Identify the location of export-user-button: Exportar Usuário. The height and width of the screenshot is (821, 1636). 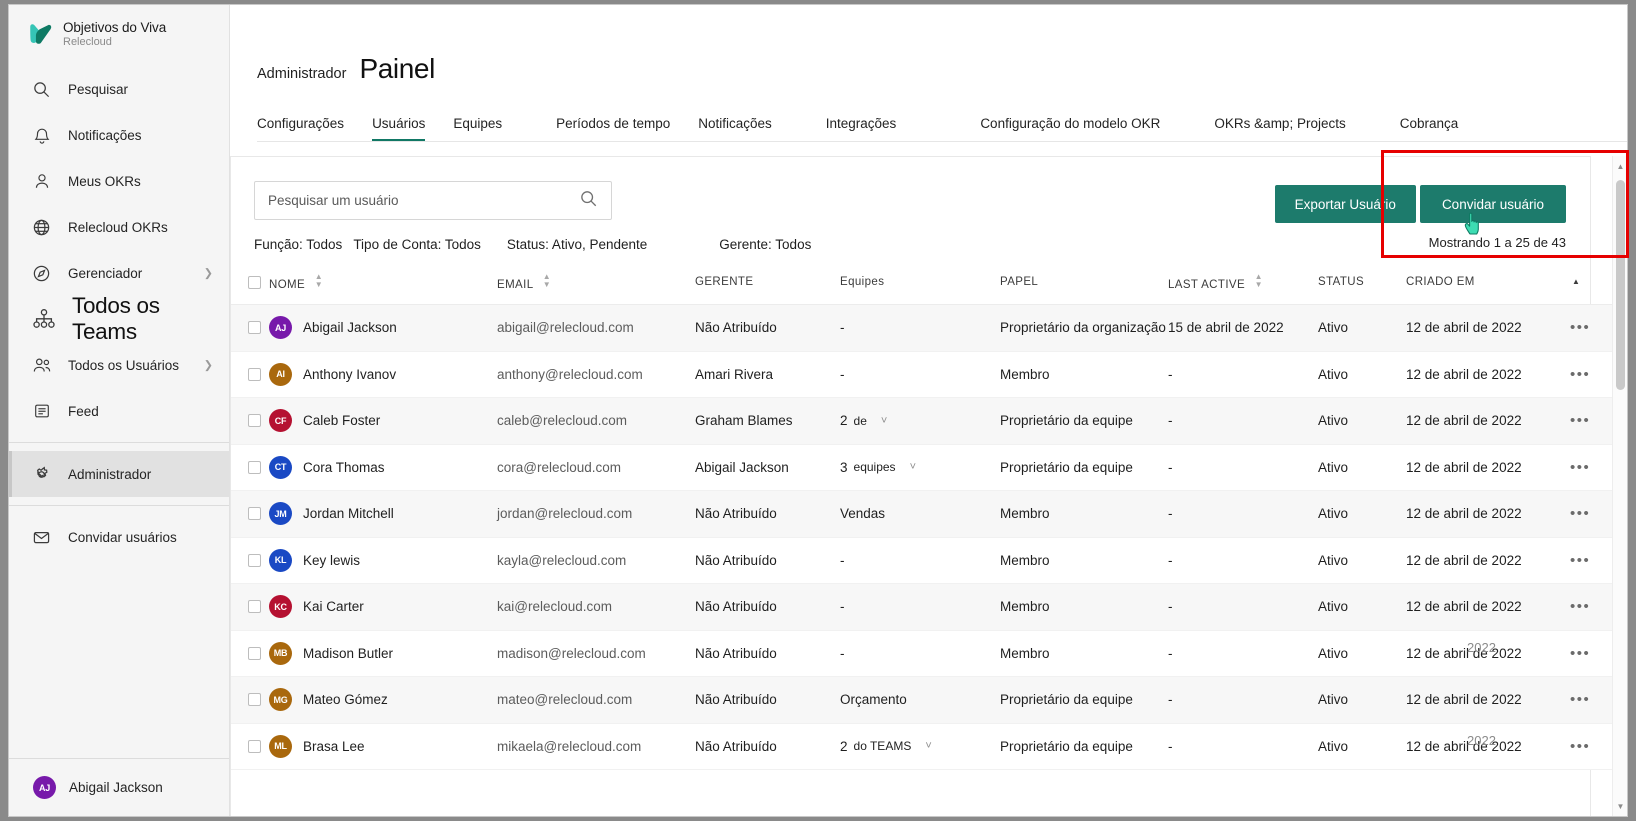
(1345, 204).